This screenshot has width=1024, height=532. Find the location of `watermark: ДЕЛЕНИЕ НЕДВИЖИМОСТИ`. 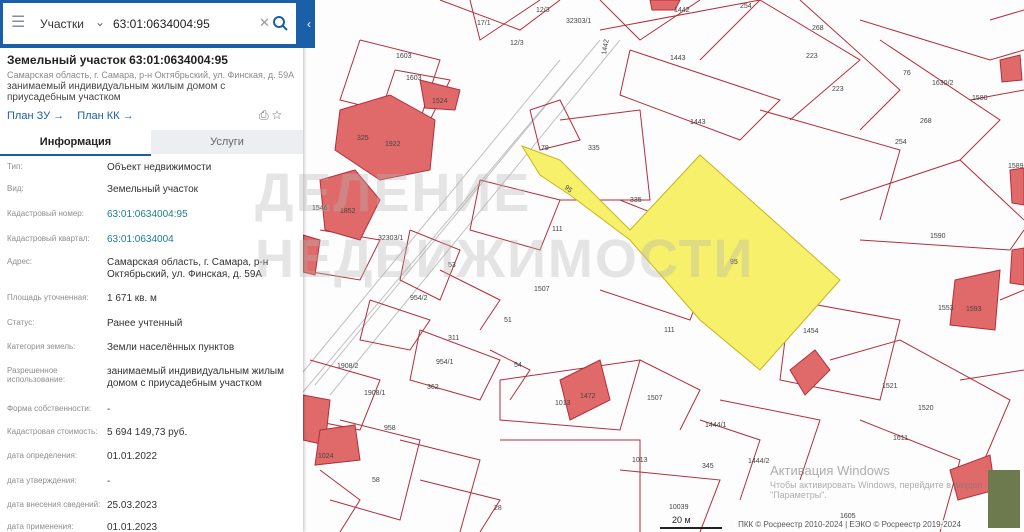

watermark: ДЕЛЕНИЕ НЕДВИЖИМОСТИ is located at coordinates (505, 226).